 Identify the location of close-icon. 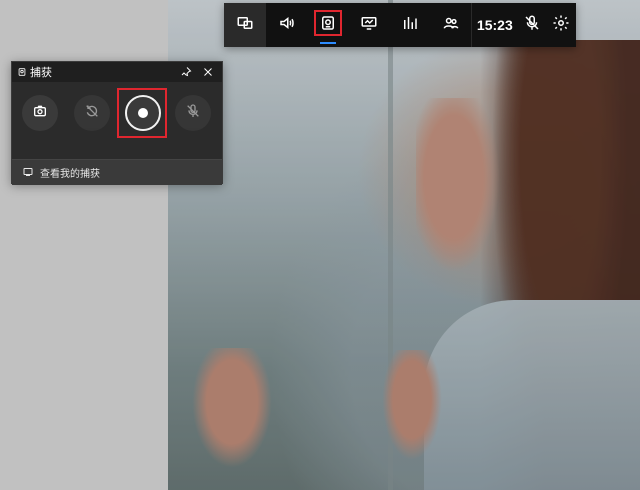
(208, 72).